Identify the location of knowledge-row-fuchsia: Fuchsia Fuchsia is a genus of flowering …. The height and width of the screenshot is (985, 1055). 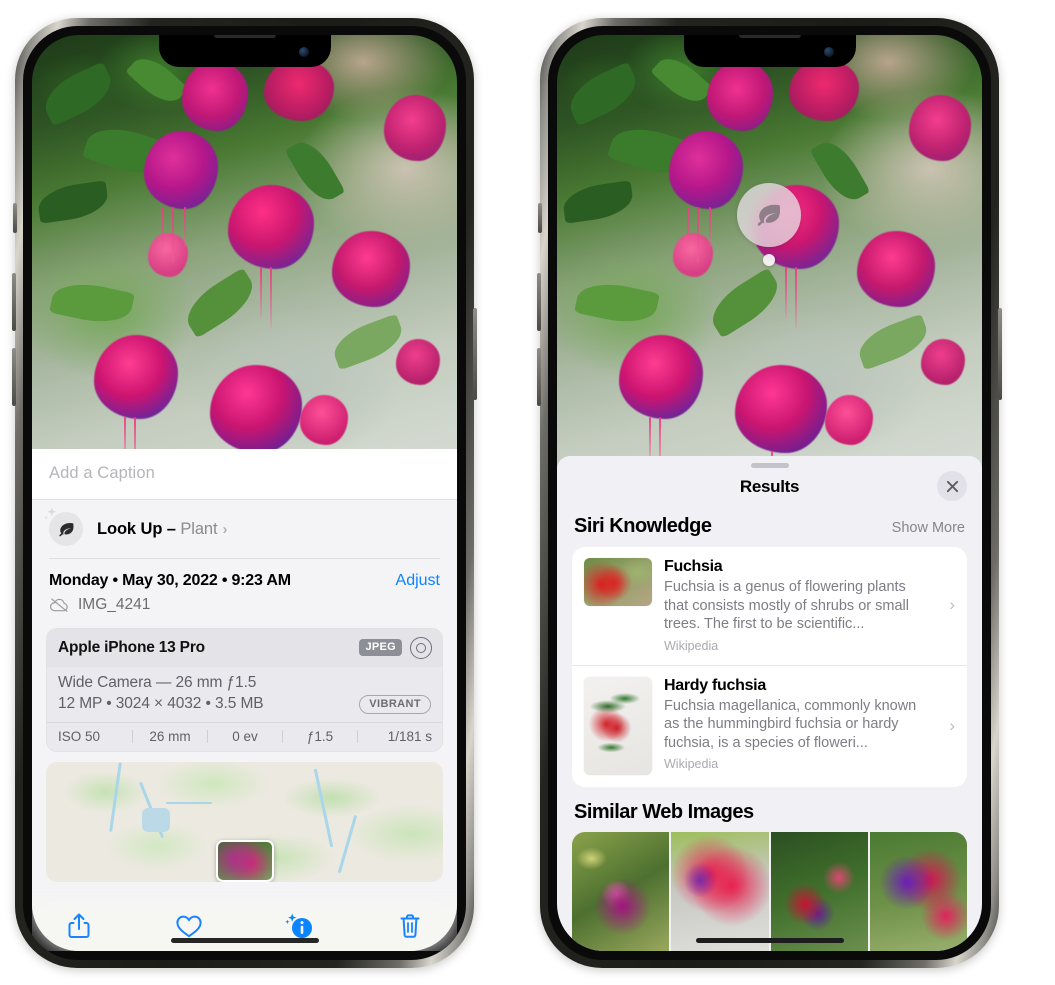
(769, 606).